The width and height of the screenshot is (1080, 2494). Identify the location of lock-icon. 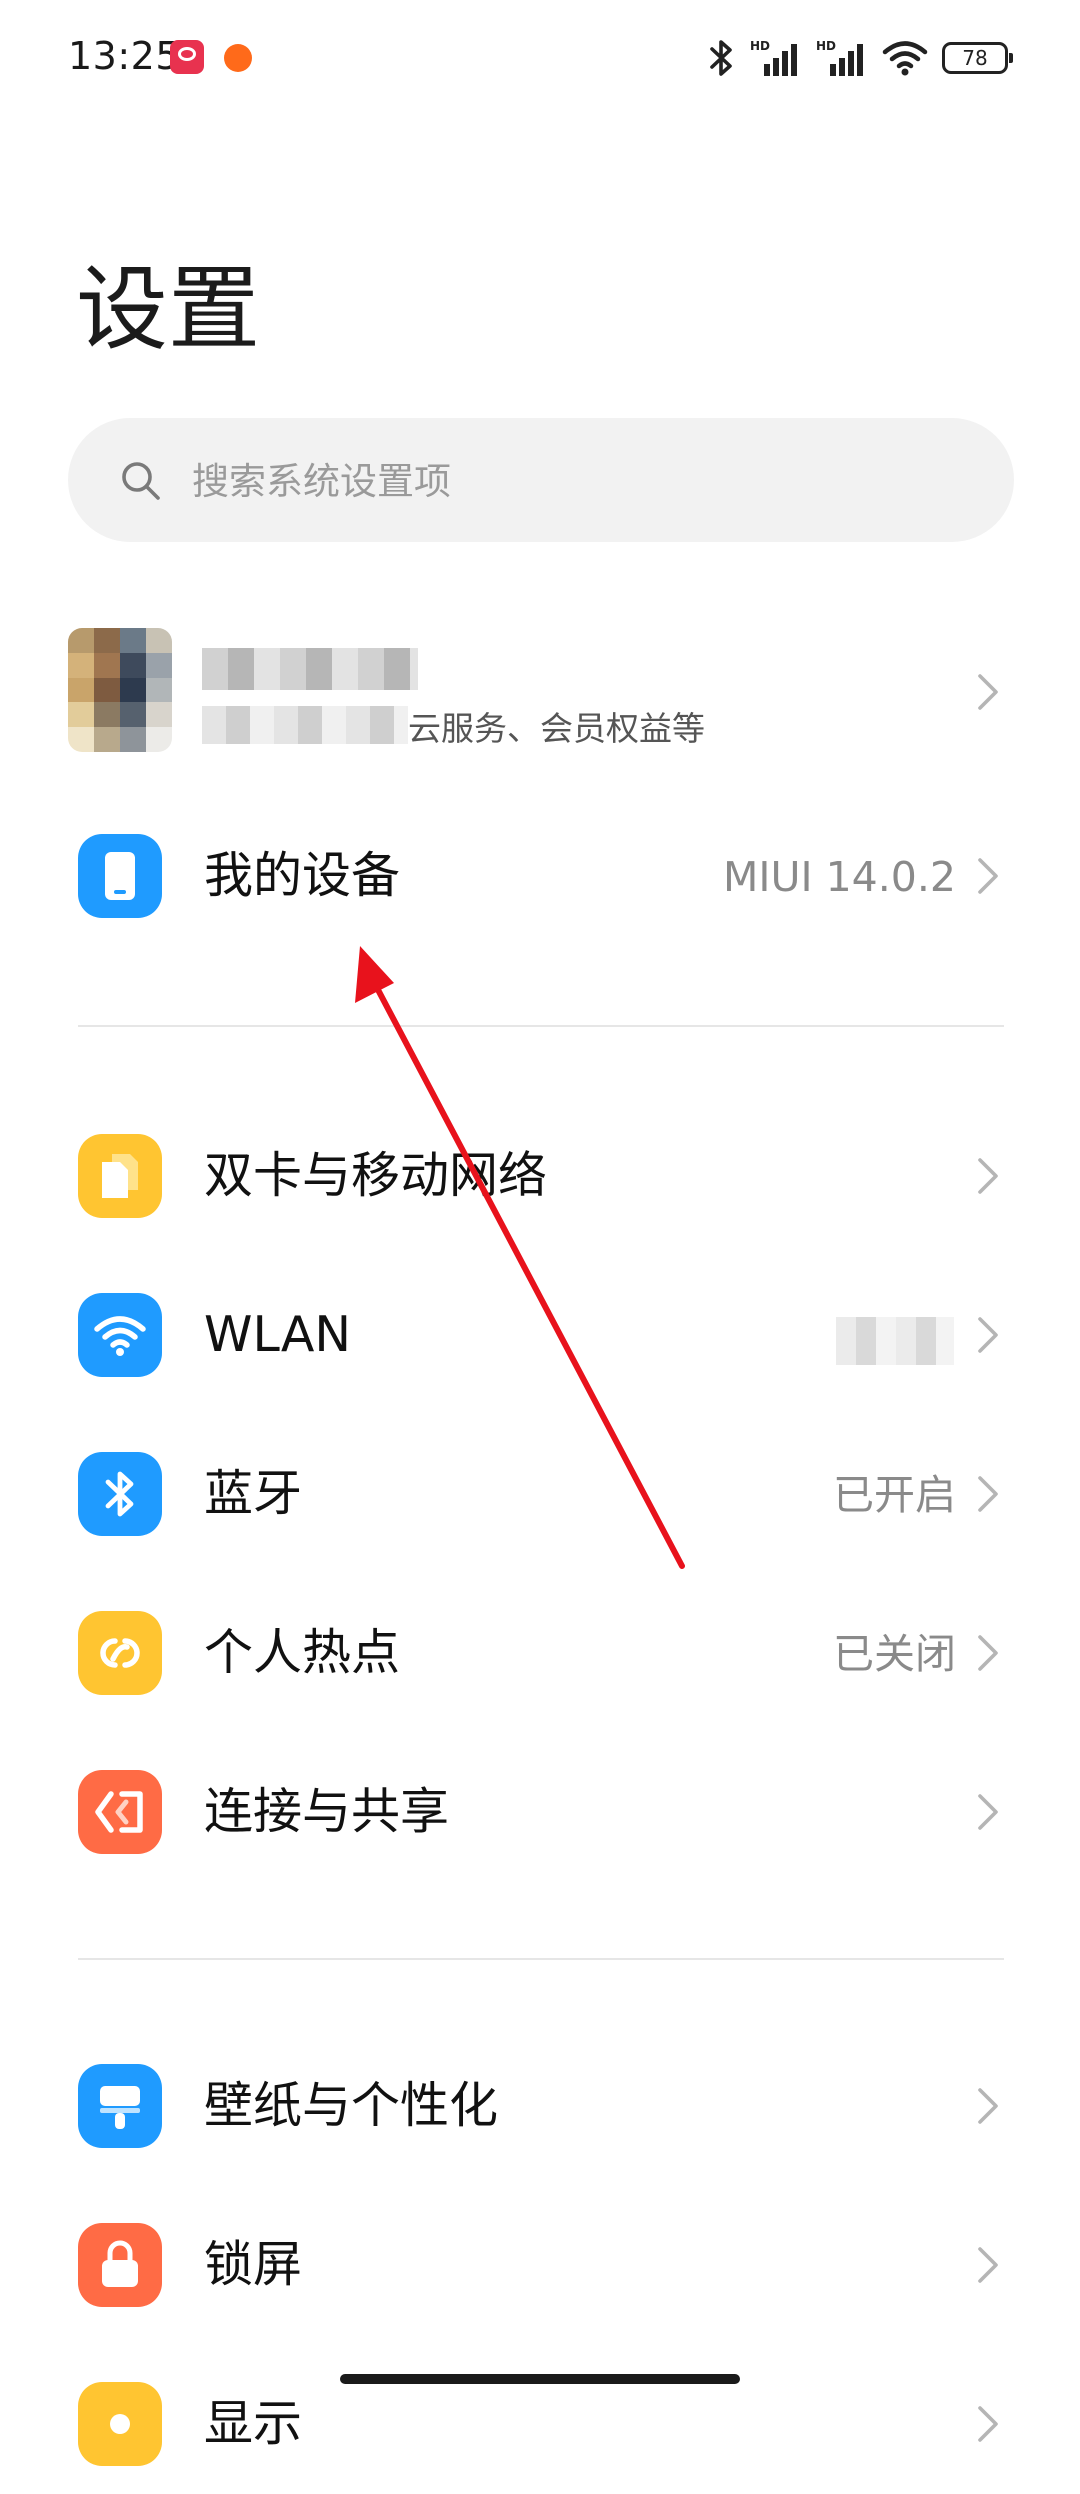
(120, 2265).